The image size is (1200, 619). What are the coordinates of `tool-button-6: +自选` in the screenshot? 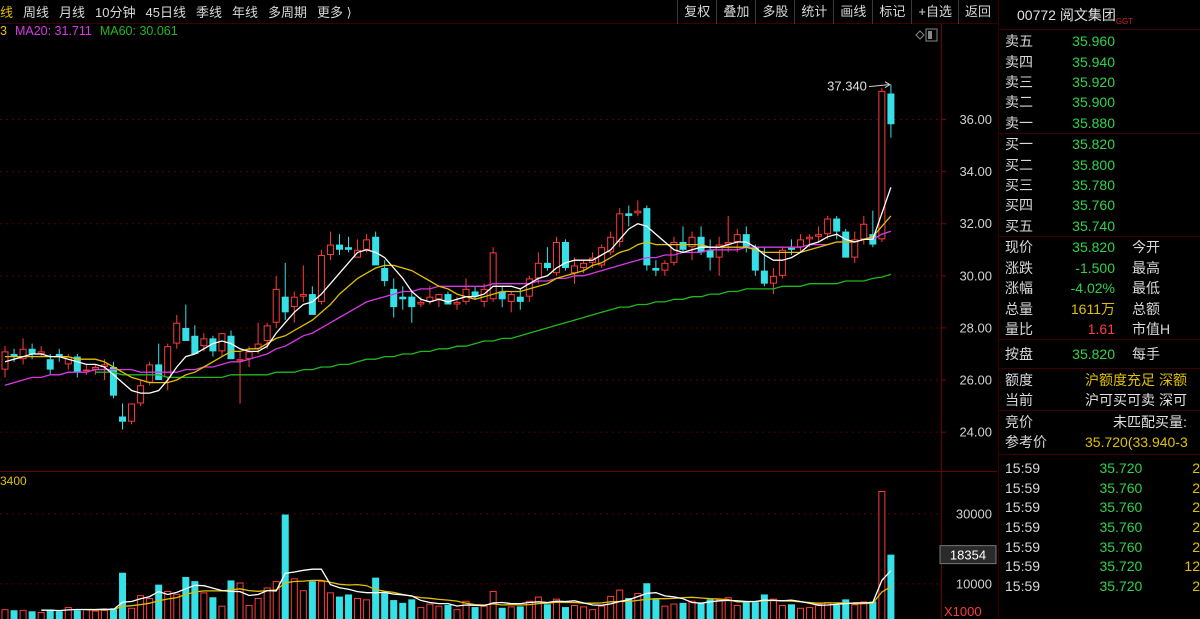 It's located at (934, 12).